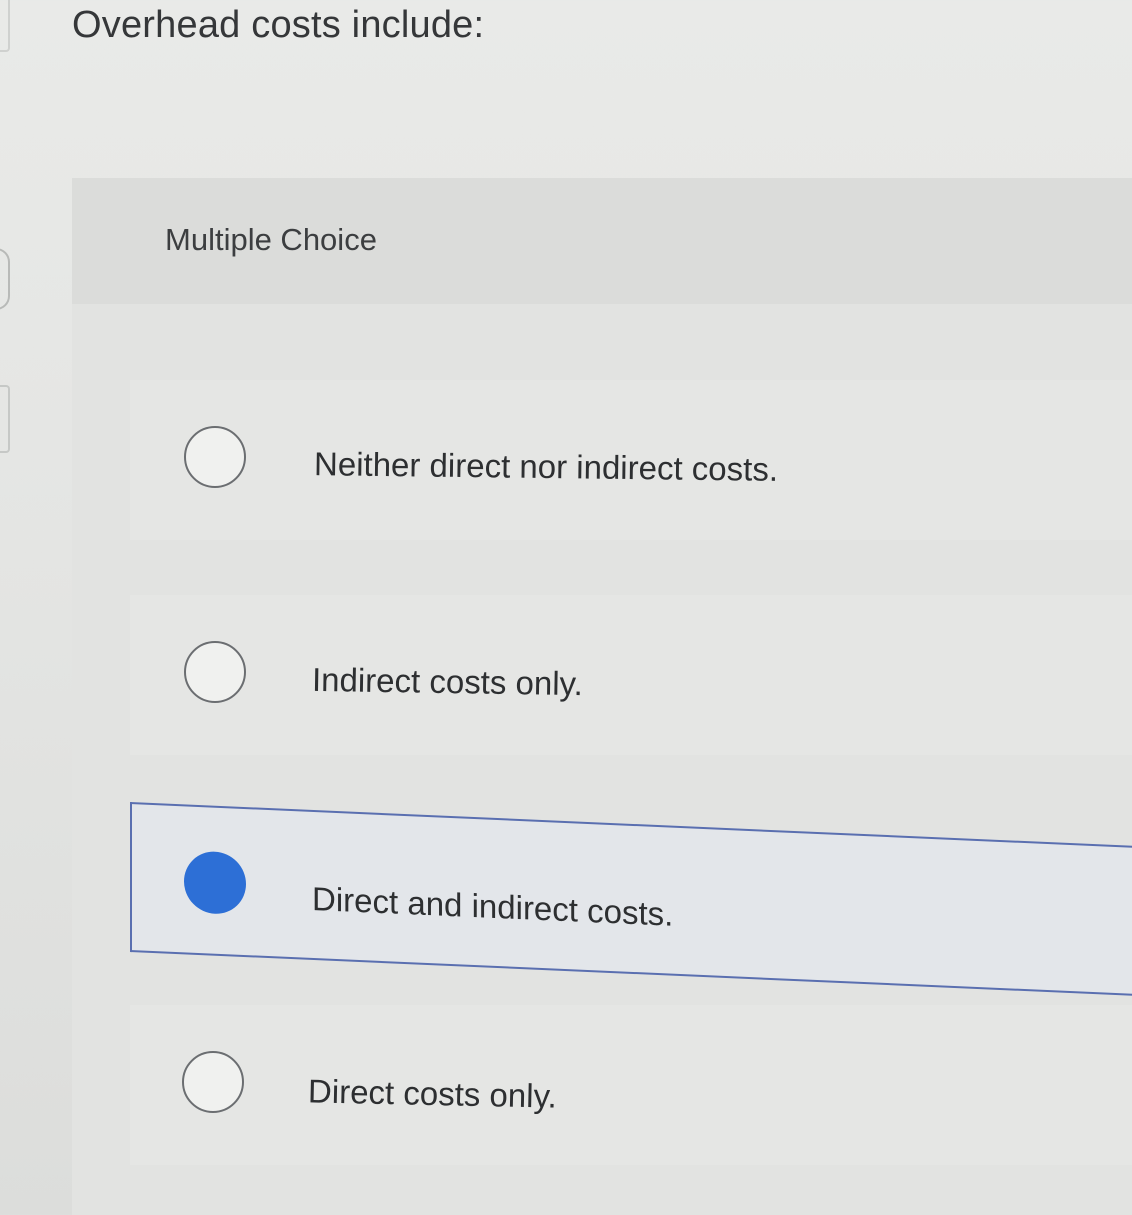 Image resolution: width=1132 pixels, height=1215 pixels. Describe the element at coordinates (631, 675) in the screenshot. I see `answer-option-2: Indirect costs only.` at that location.